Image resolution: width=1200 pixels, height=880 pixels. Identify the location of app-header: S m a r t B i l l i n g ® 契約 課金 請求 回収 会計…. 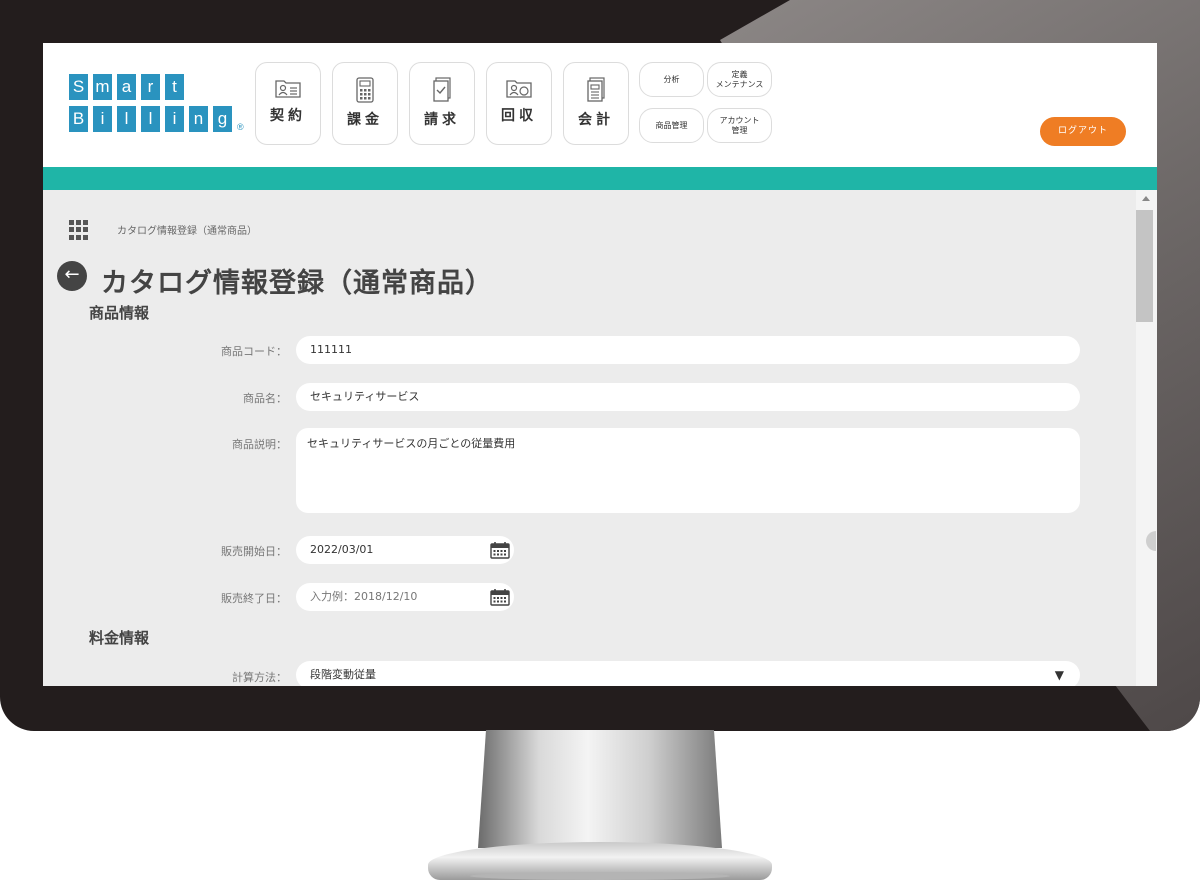
(600, 105).